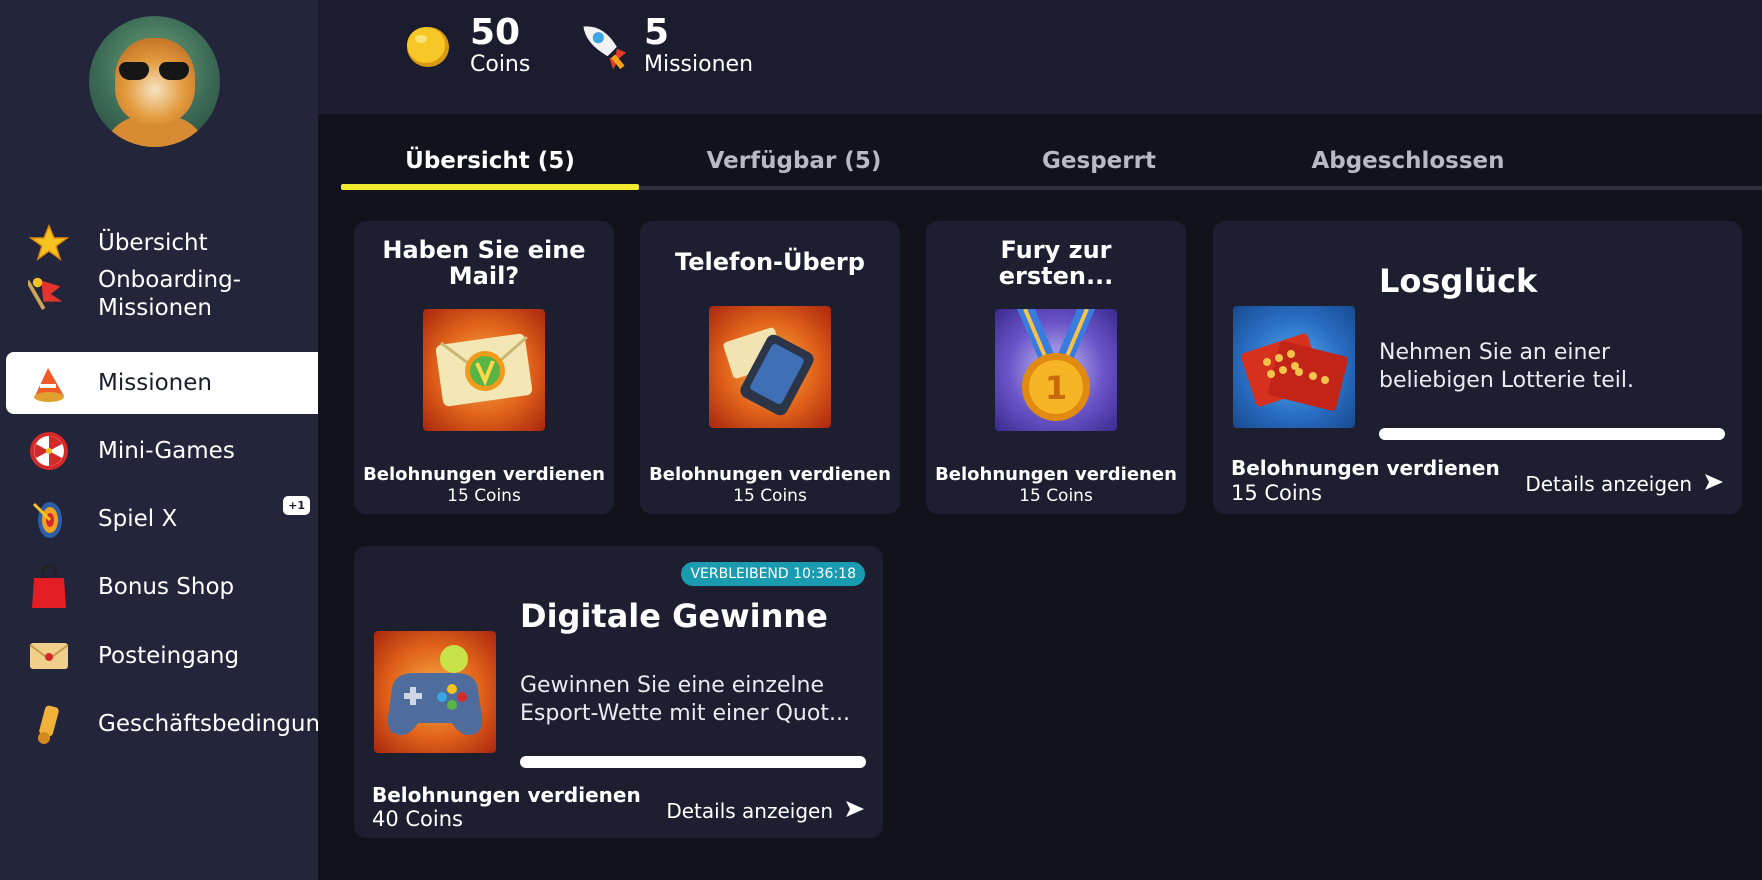  What do you see at coordinates (657, 32) in the screenshot?
I see `missions-value: 5` at bounding box center [657, 32].